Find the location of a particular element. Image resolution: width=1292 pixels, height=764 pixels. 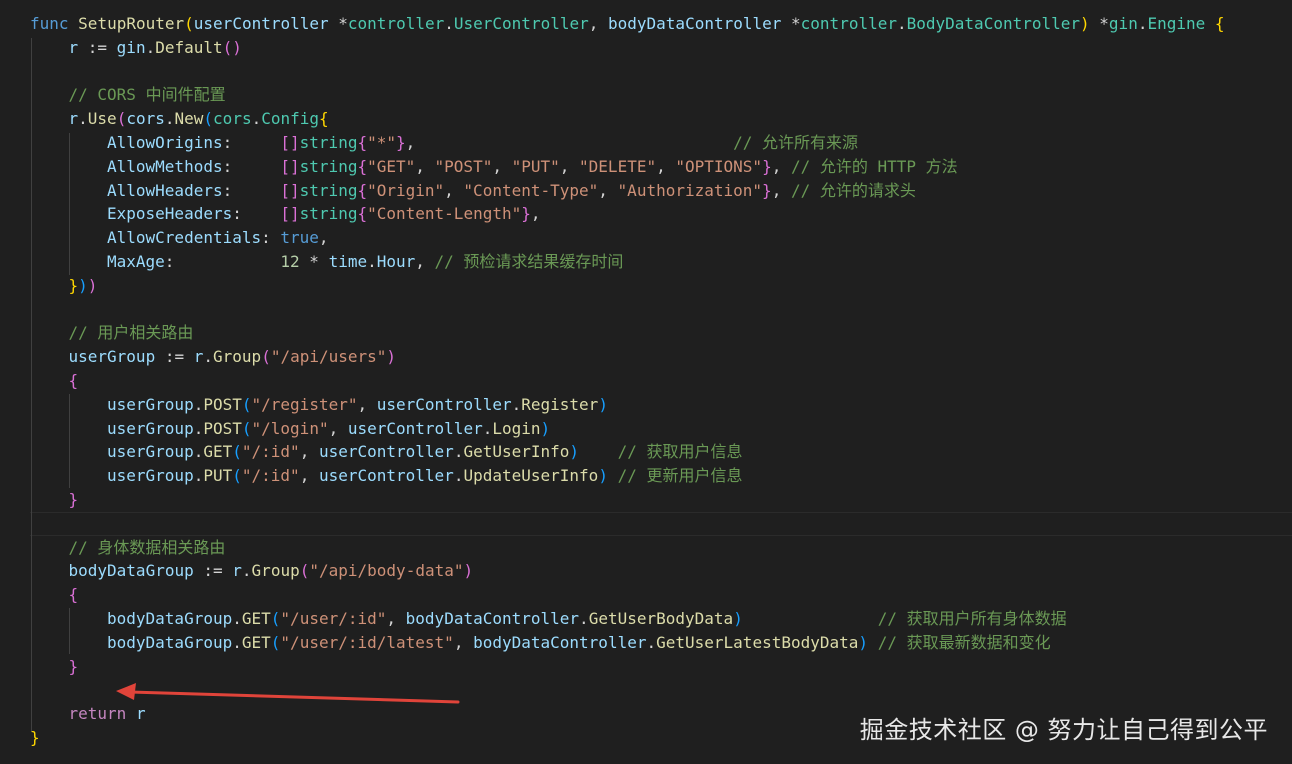

arrow-head is located at coordinates (126, 691).